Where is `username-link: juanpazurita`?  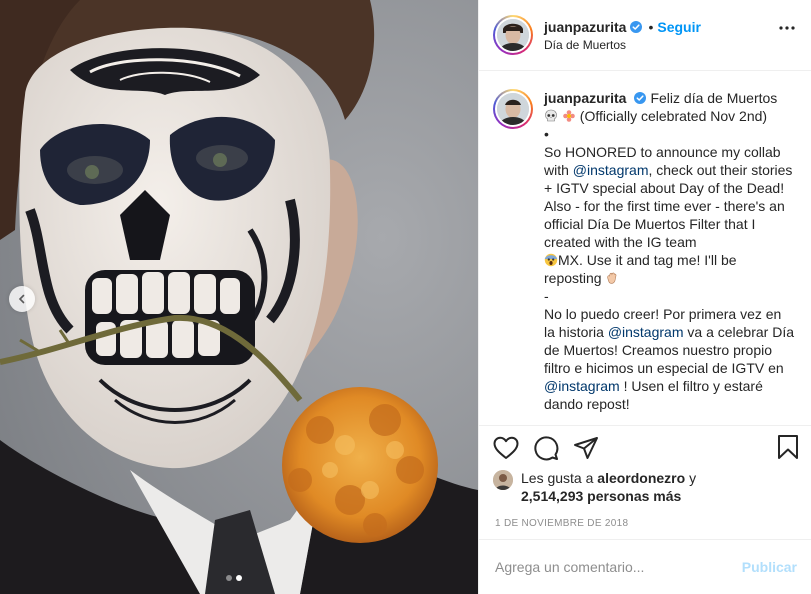
username-link: juanpazurita is located at coordinates (585, 27).